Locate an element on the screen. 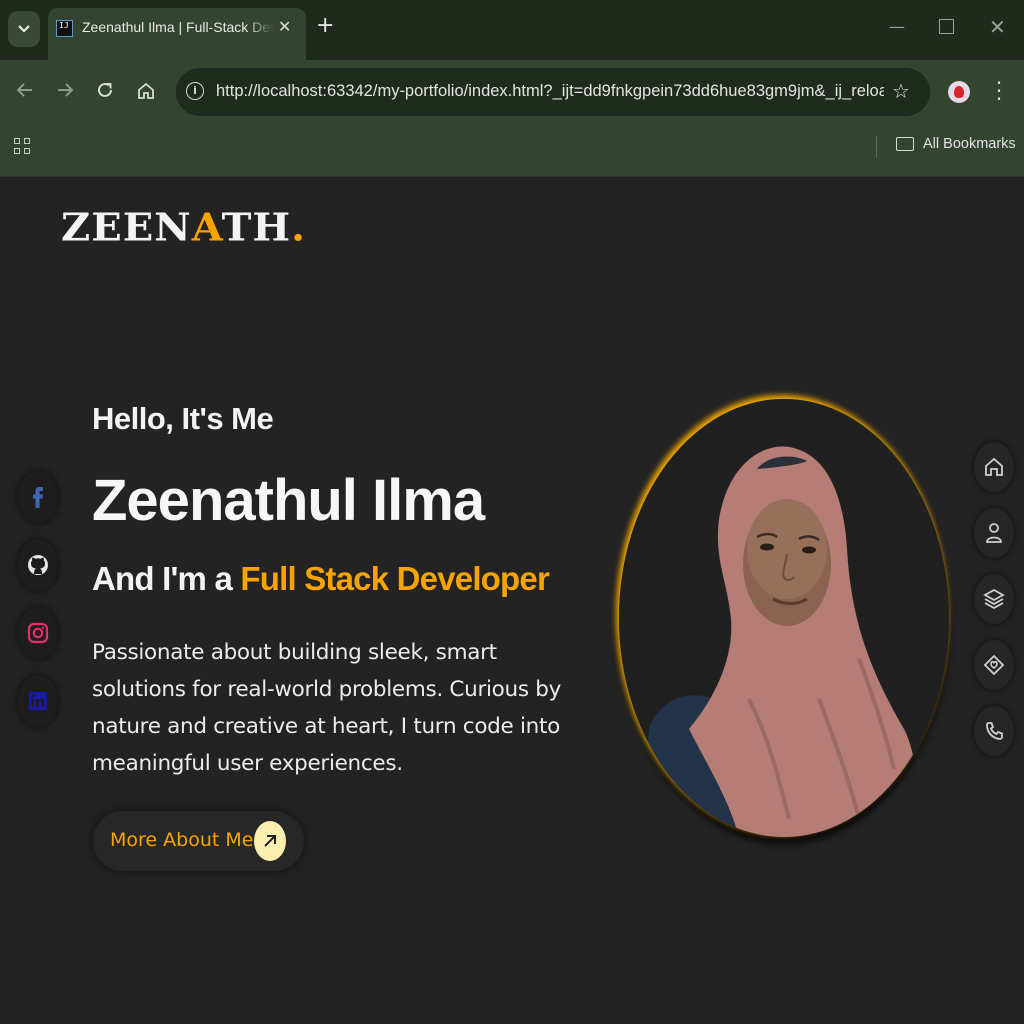  side-nav-portfolio is located at coordinates (994, 665).